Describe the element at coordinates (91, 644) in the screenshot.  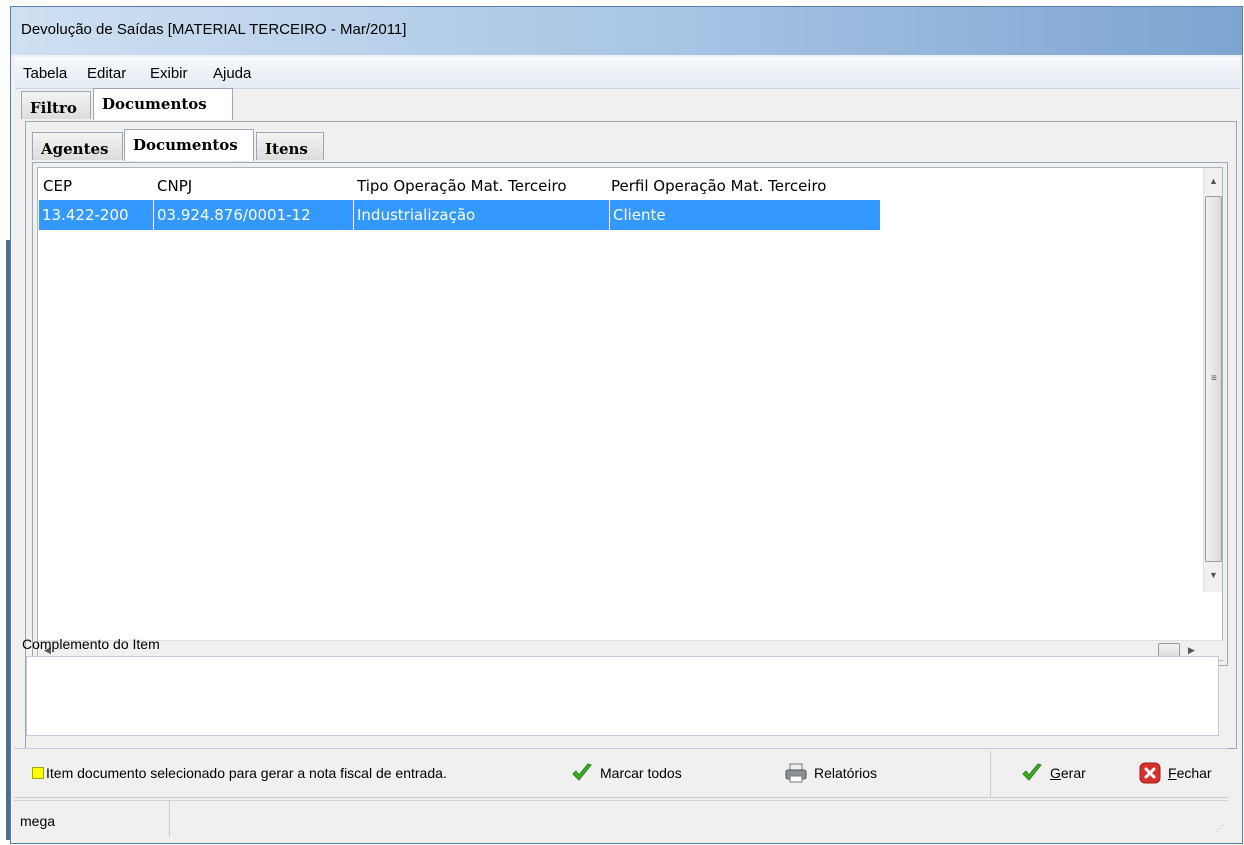
I see `complemento-label: Complemento do Item` at that location.